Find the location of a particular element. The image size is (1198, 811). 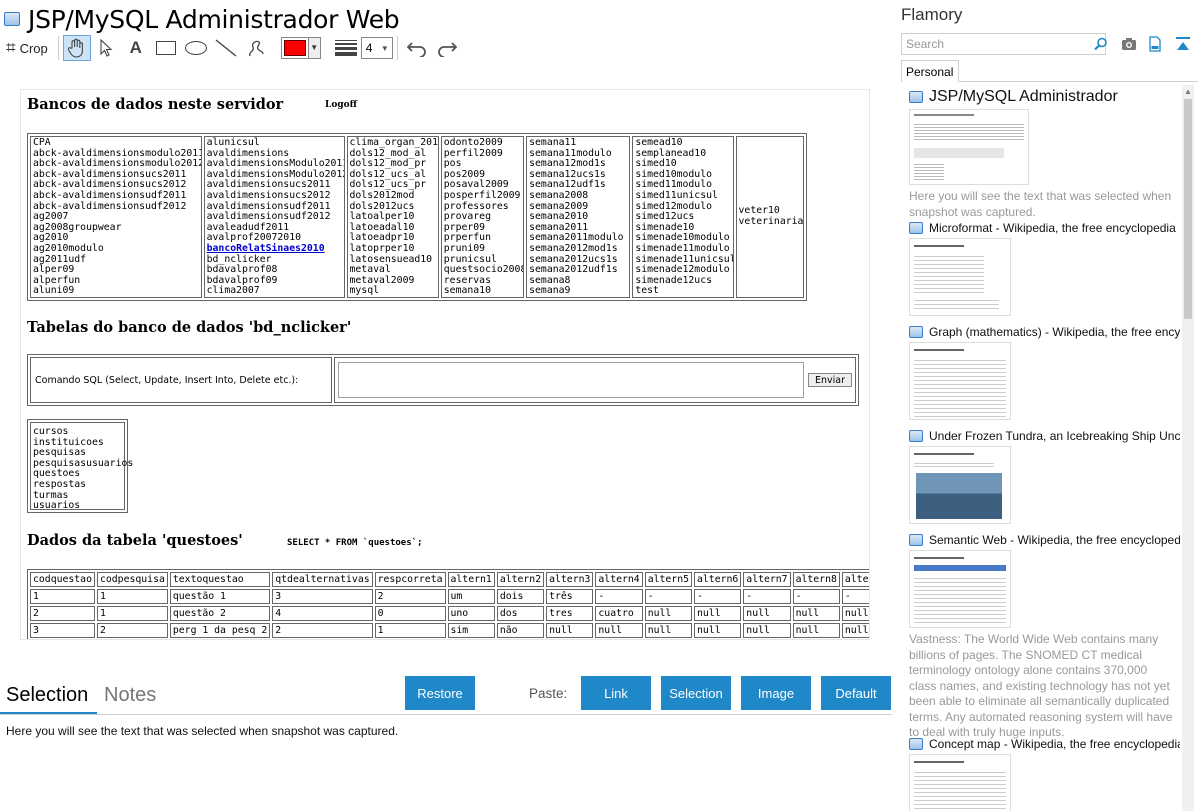

document-icon is located at coordinates (1155, 44).